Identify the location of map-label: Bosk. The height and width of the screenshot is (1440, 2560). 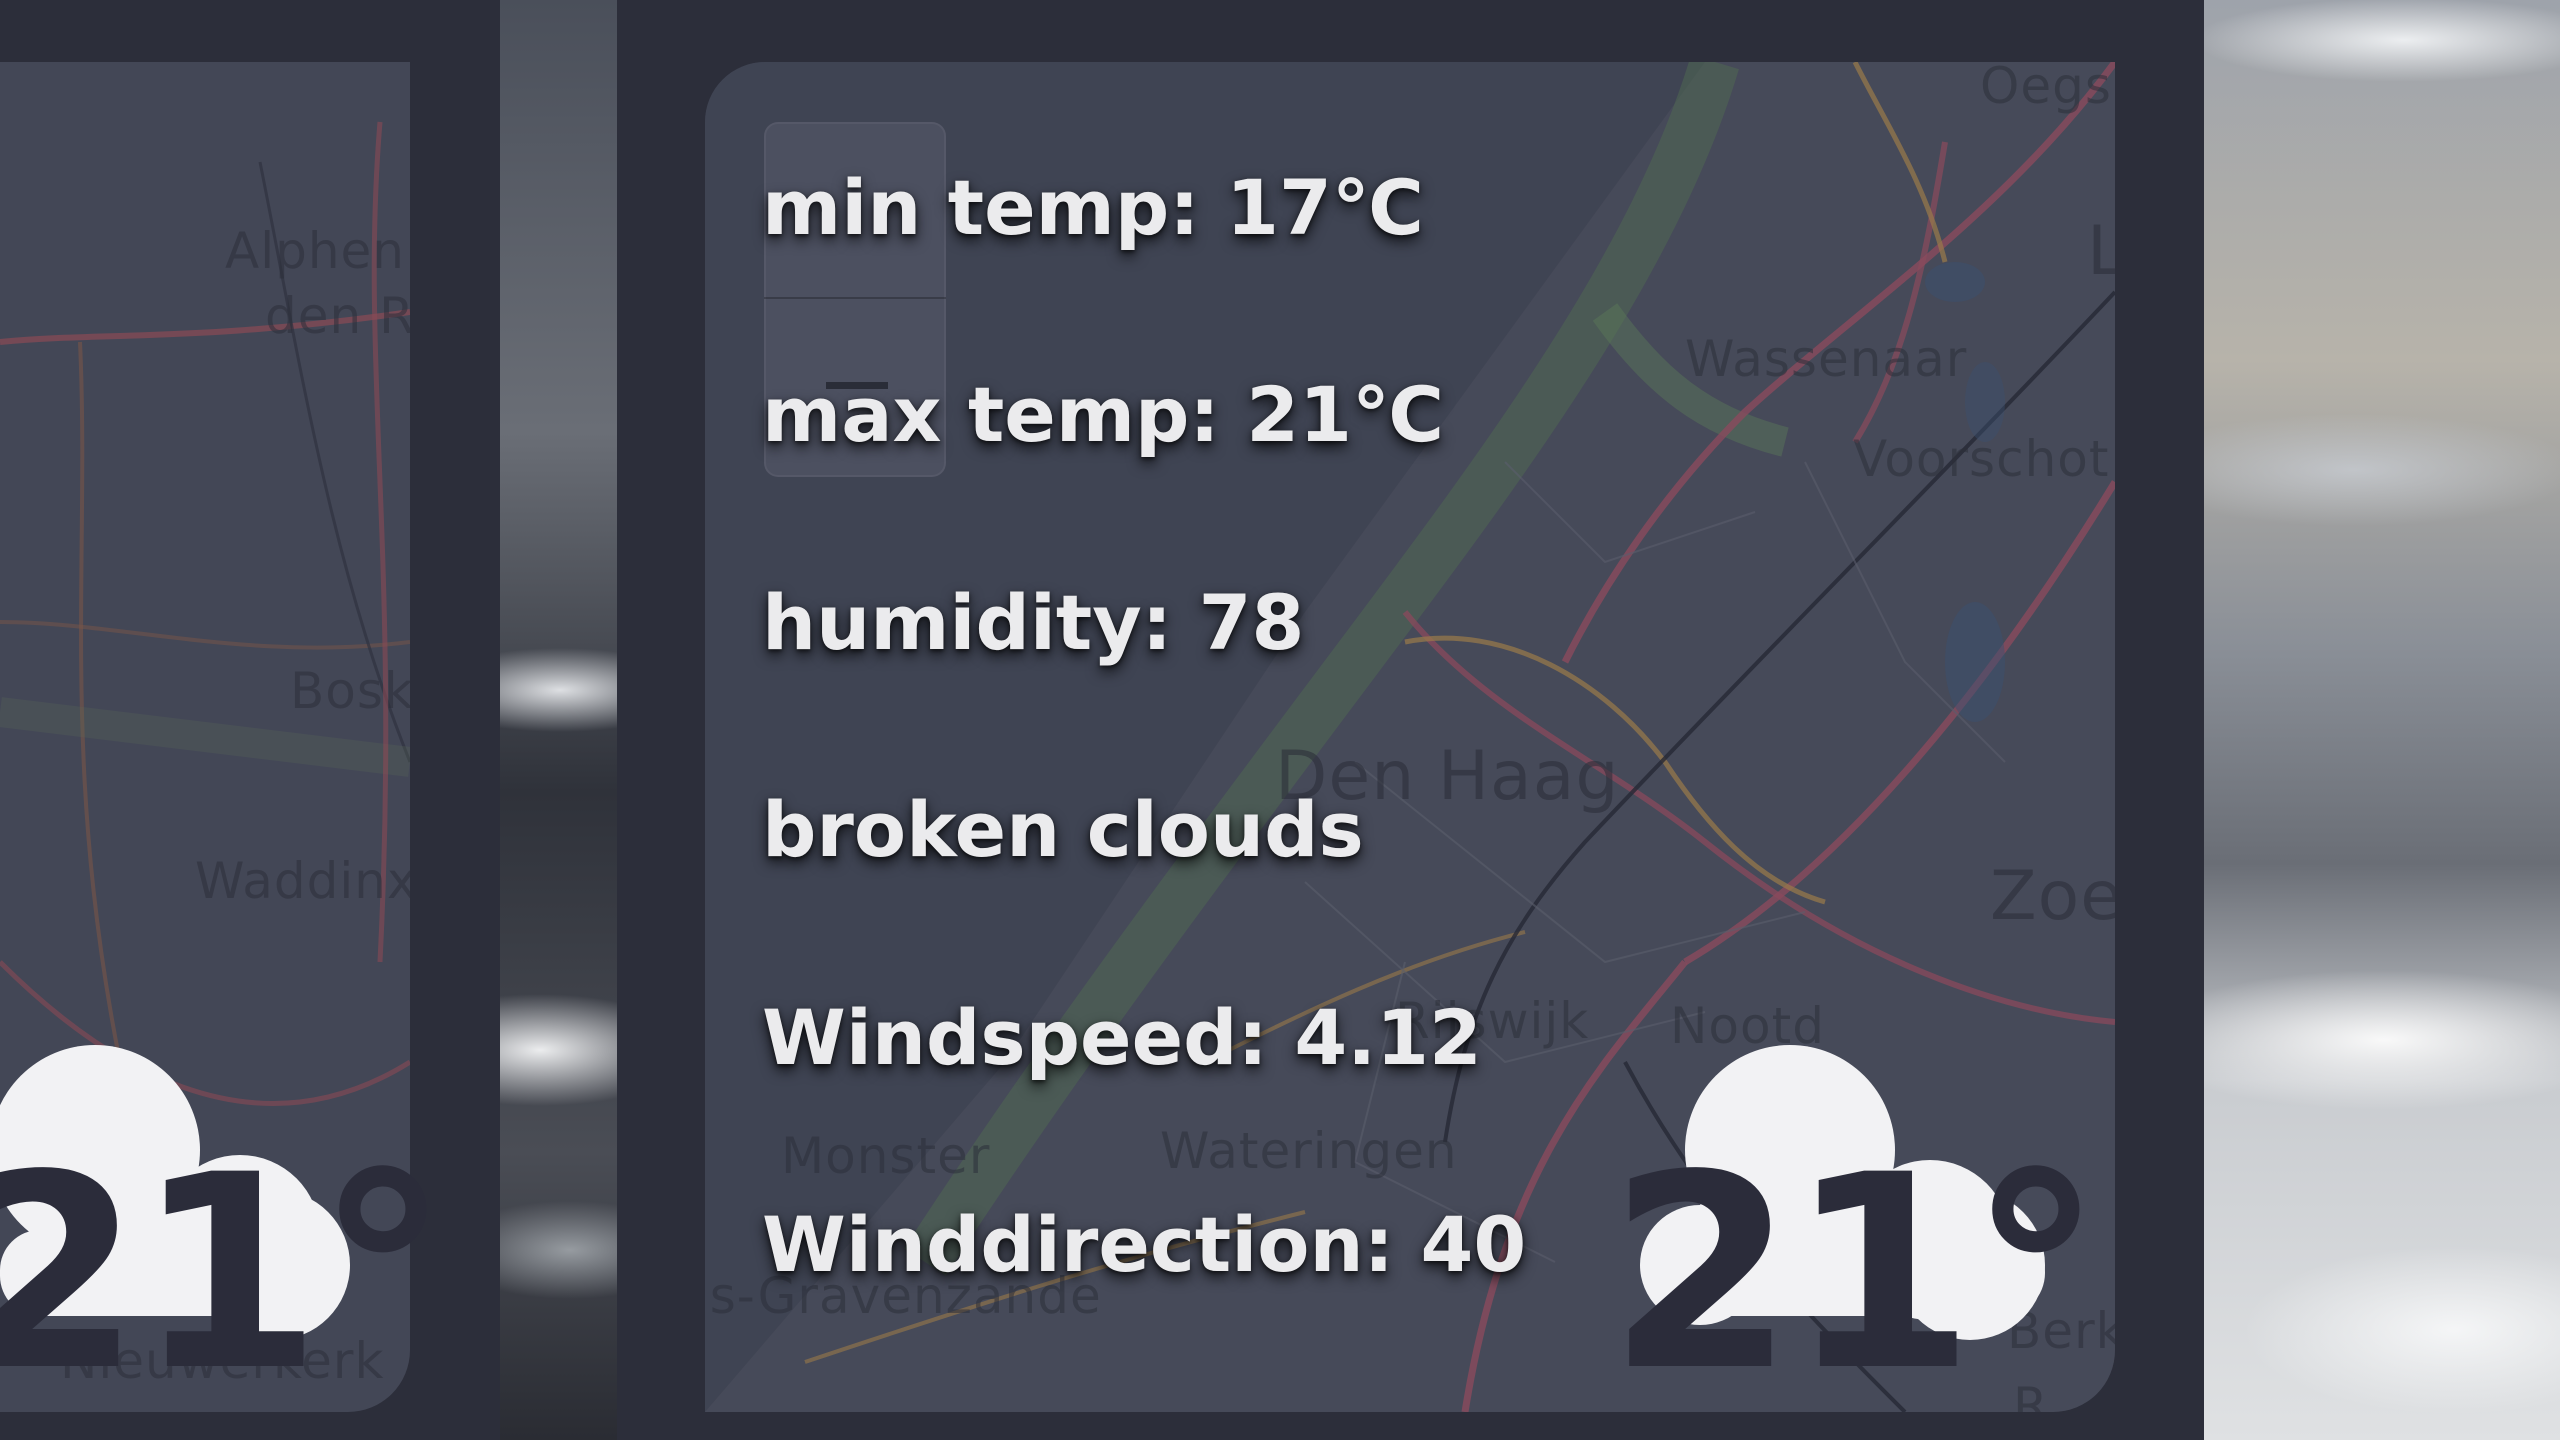
(350, 691).